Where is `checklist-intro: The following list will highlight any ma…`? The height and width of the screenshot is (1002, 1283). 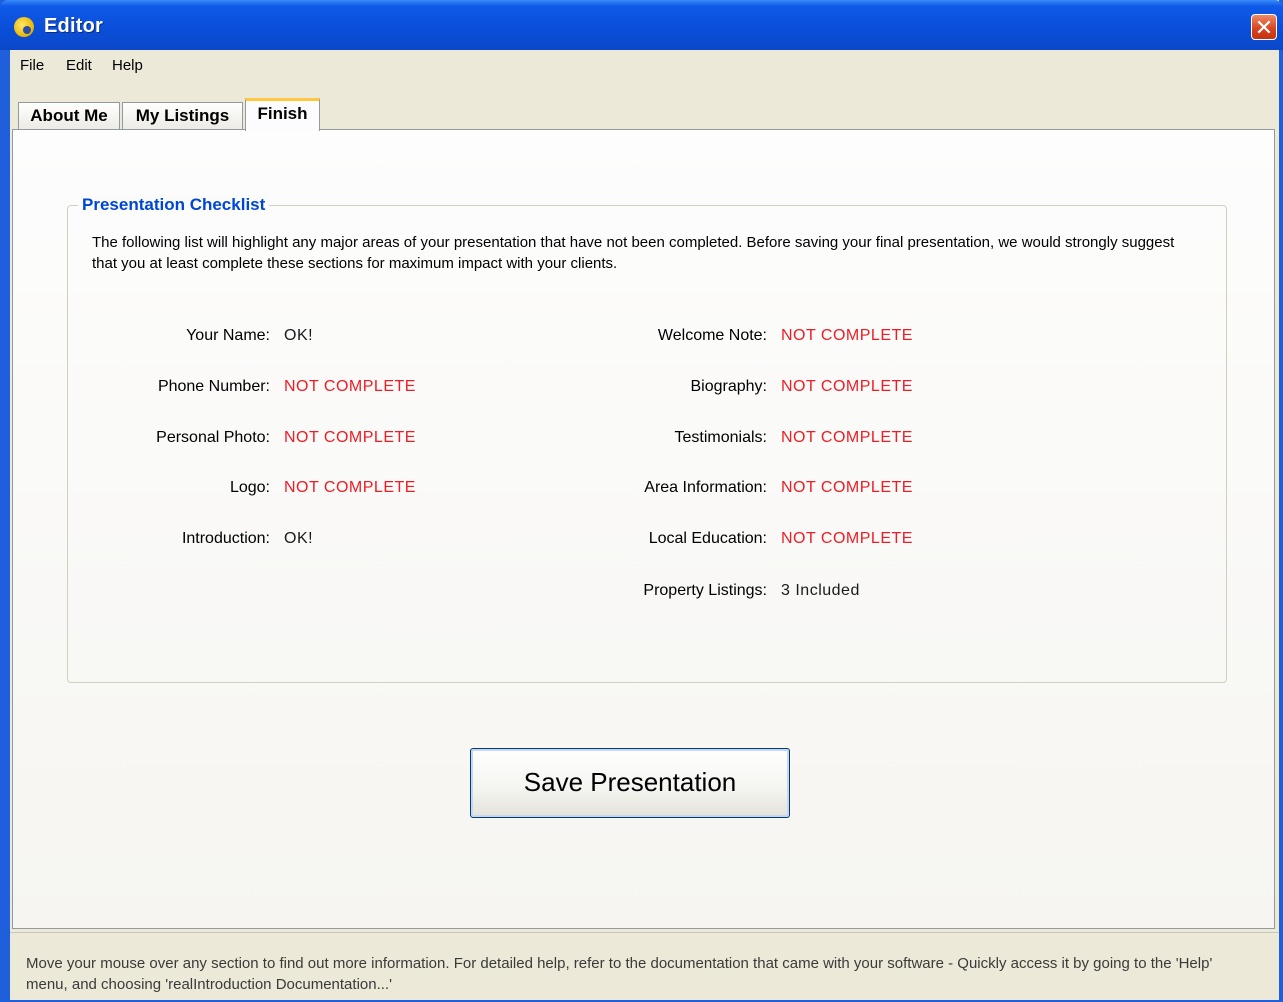 checklist-intro: The following list will highlight any ma… is located at coordinates (633, 253).